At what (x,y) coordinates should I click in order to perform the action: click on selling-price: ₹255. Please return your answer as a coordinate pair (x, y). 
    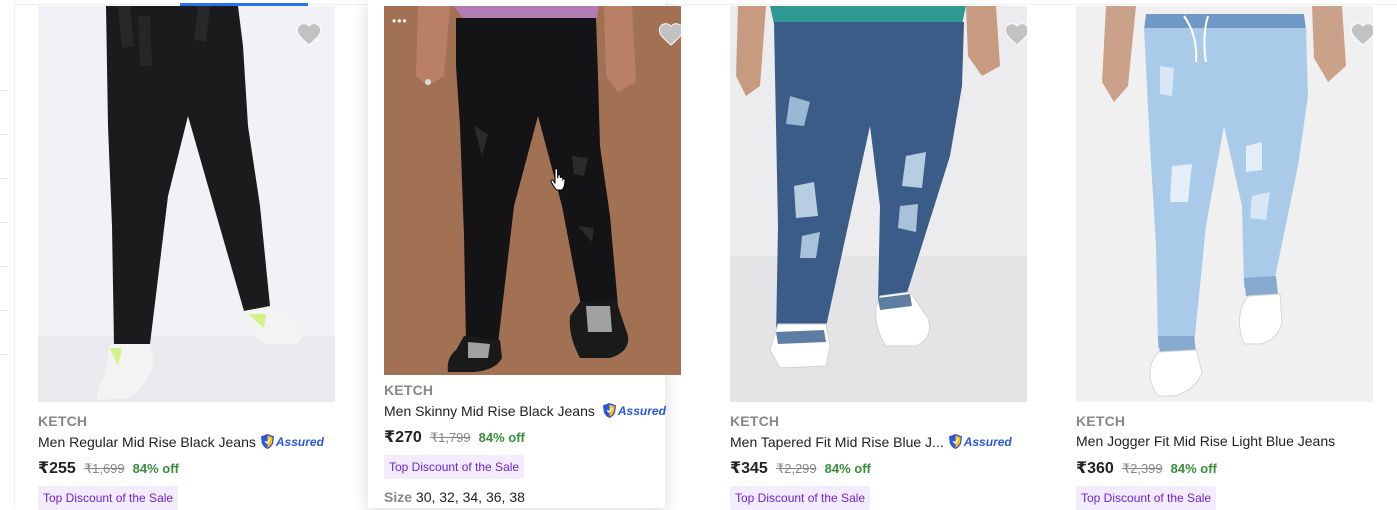
    Looking at the image, I should click on (57, 468).